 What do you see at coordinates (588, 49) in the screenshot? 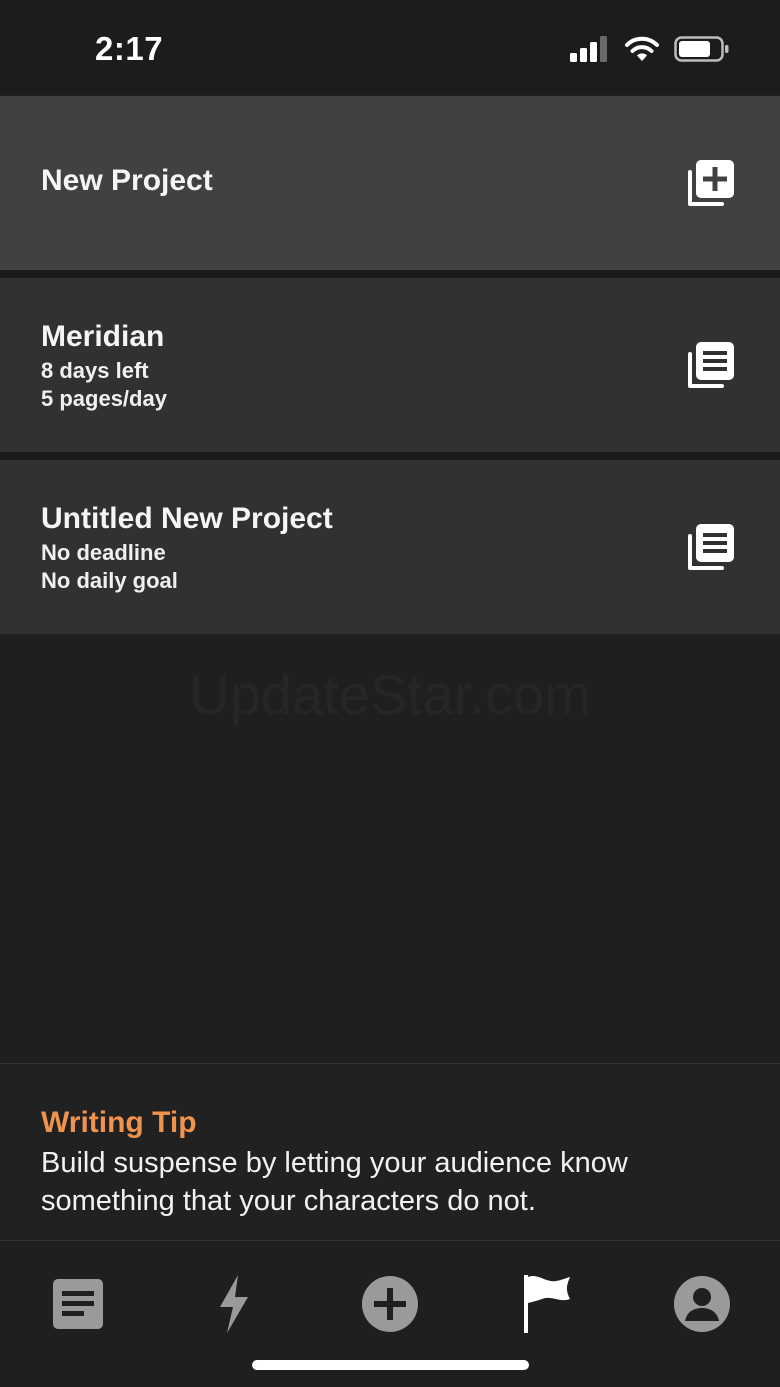
I see `cellular-signal-icon` at bounding box center [588, 49].